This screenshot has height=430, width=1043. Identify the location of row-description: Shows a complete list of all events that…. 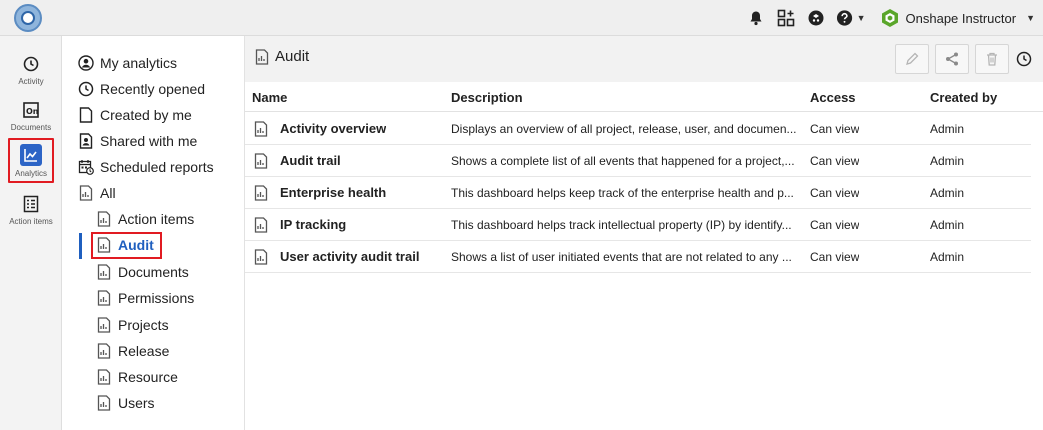
(623, 161).